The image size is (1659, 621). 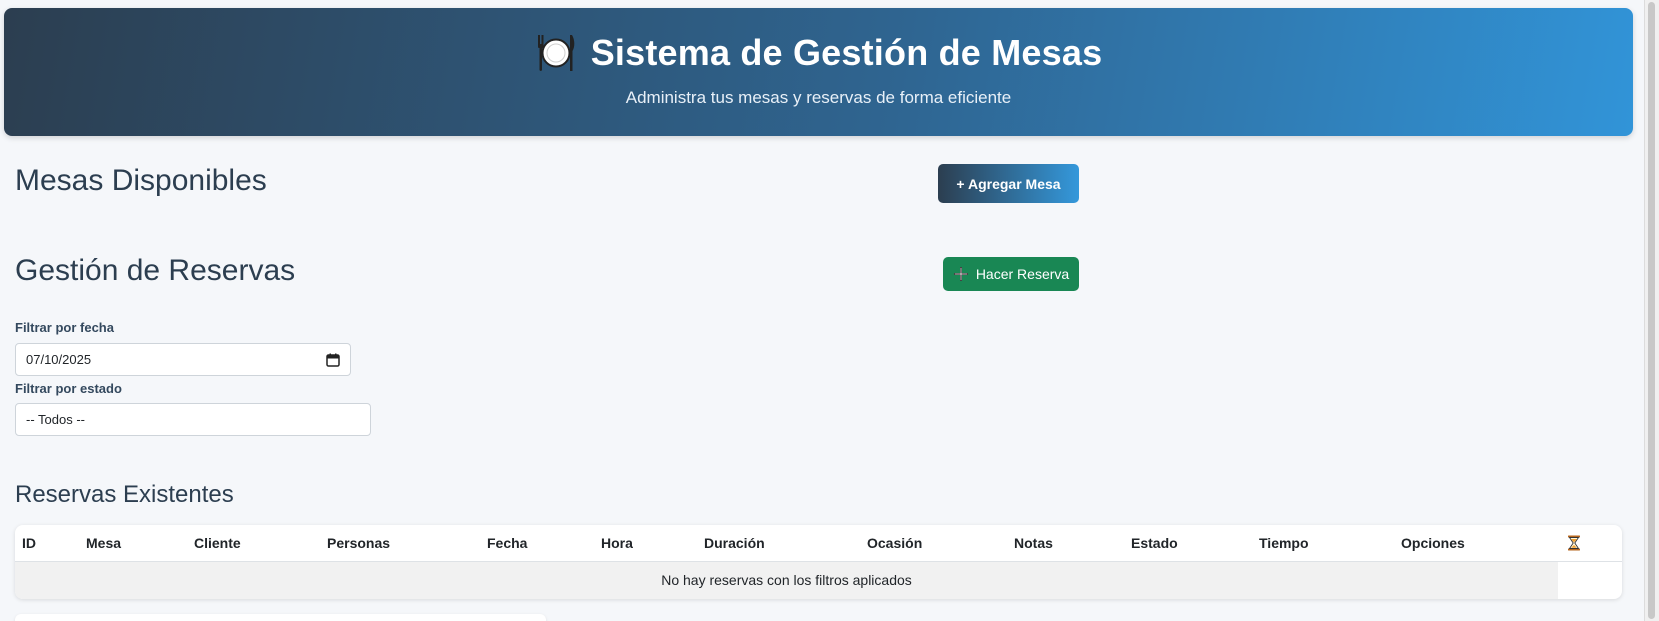 What do you see at coordinates (1008, 183) in the screenshot?
I see `add-table-button: + Agregar Mesa` at bounding box center [1008, 183].